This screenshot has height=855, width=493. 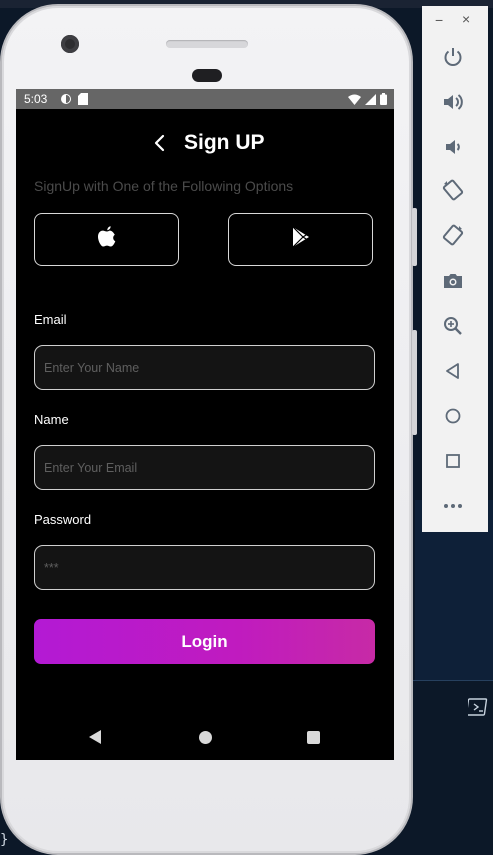 I want to click on volume-rocker, so click(x=414, y=237).